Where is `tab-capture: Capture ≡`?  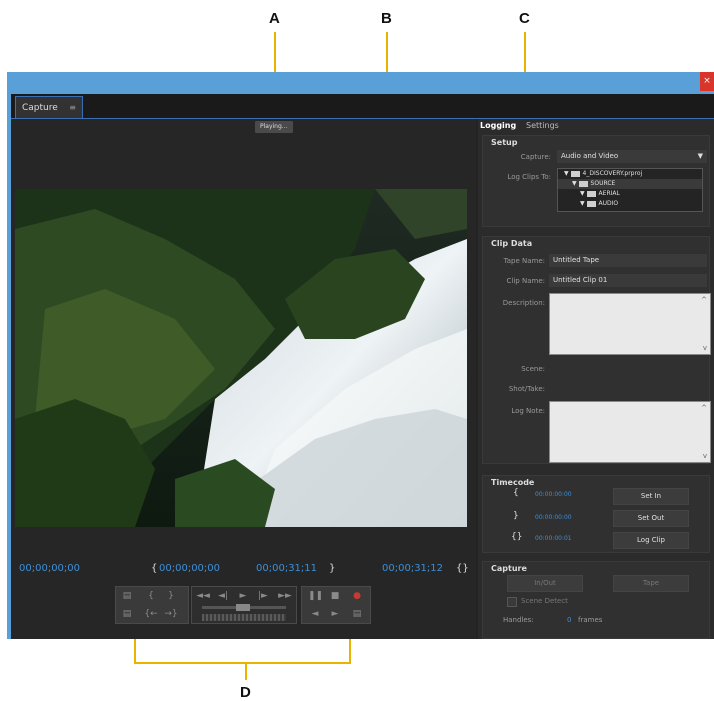 tab-capture: Capture ≡ is located at coordinates (49, 107).